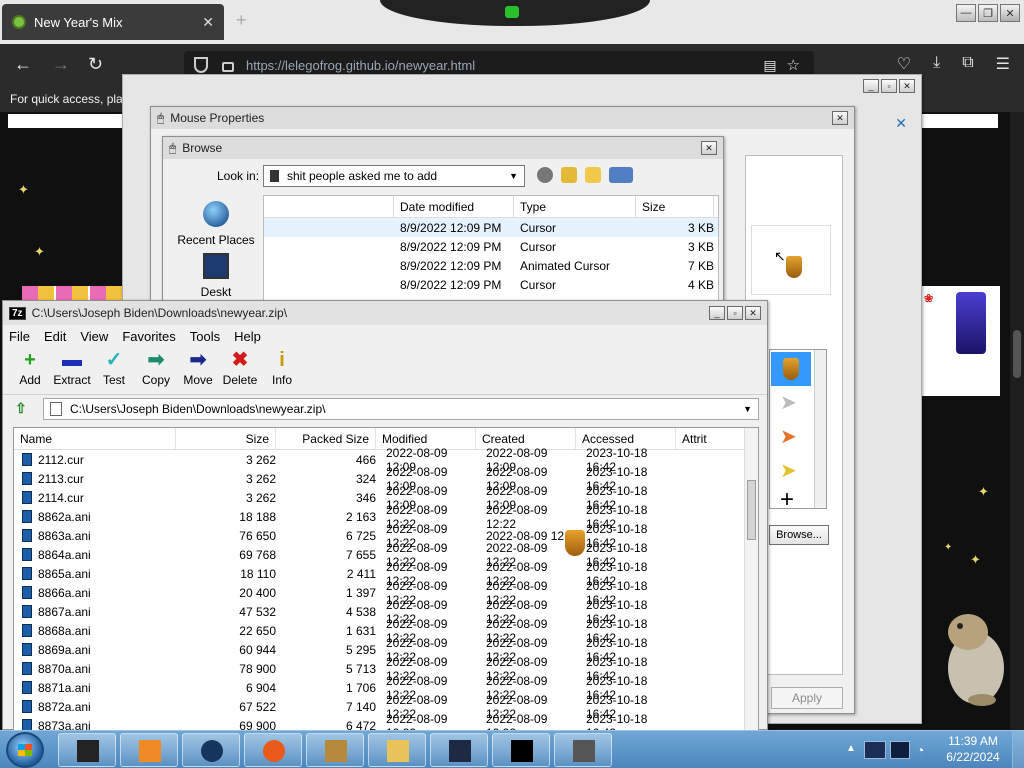  I want to click on look-in-dropdown: shit people asked me to add ▼, so click(394, 176).